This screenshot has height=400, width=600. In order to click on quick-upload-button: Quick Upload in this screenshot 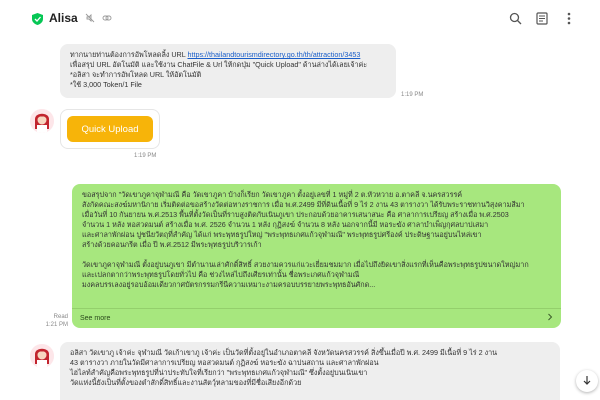, I will do `click(110, 129)`.